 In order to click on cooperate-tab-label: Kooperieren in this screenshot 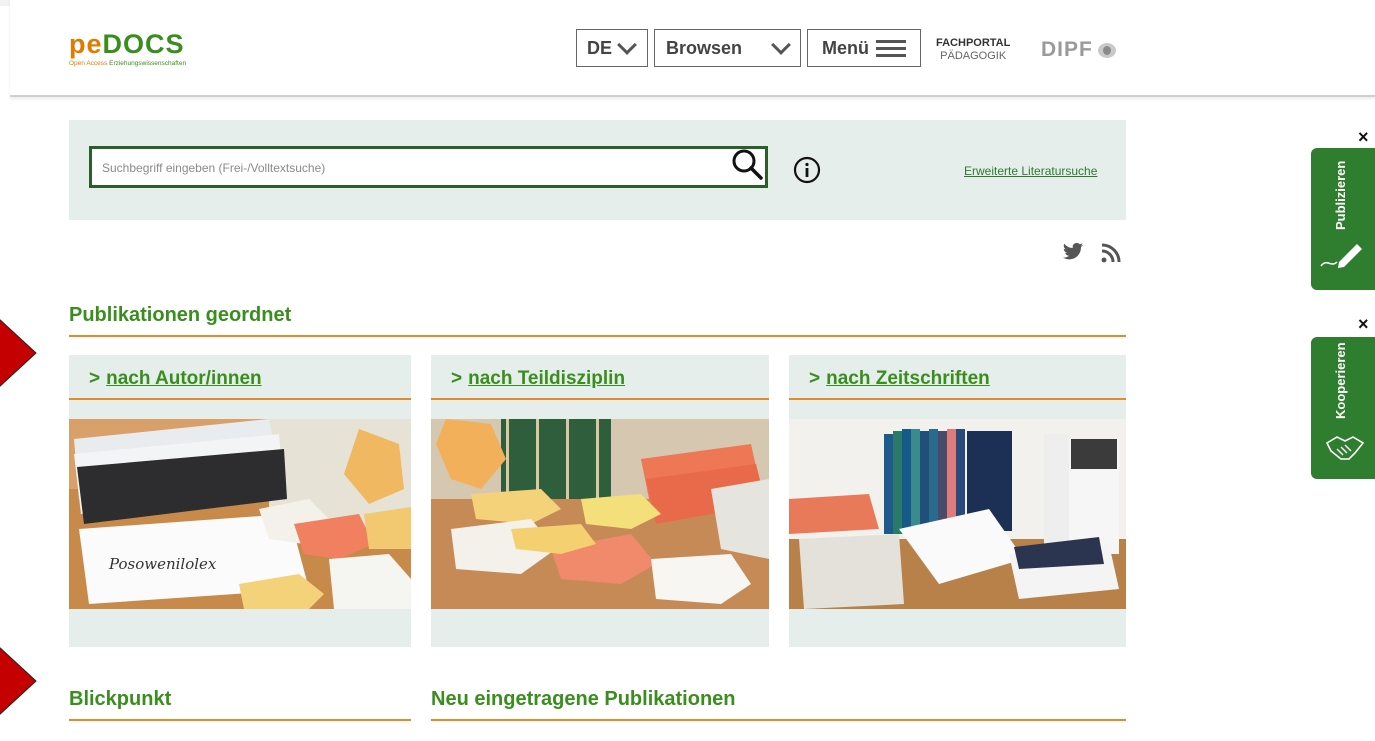, I will do `click(1340, 380)`.